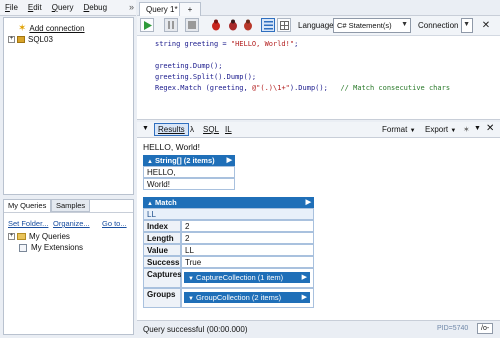 The height and width of the screenshot is (338, 500). I want to click on collapse-icon: ▲, so click(150, 204).